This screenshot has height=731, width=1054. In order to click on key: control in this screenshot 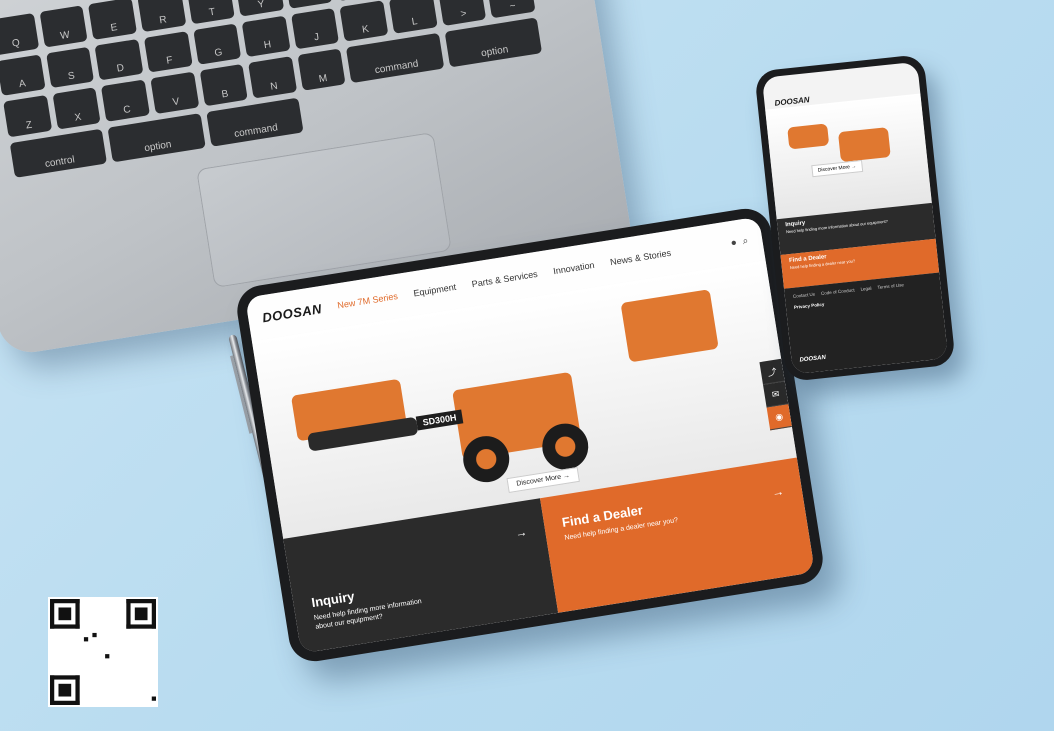, I will do `click(58, 153)`.